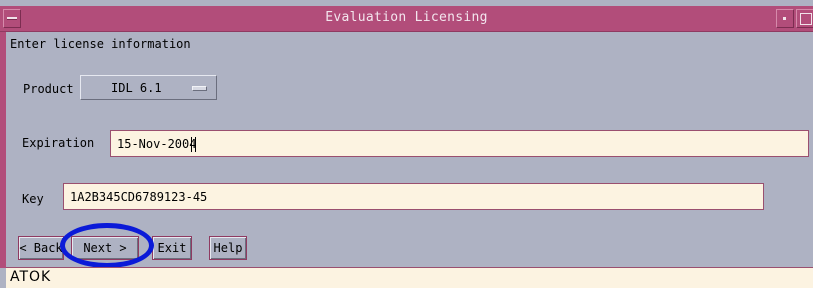 This screenshot has height=288, width=813. I want to click on back-button: < Back, so click(41, 248).